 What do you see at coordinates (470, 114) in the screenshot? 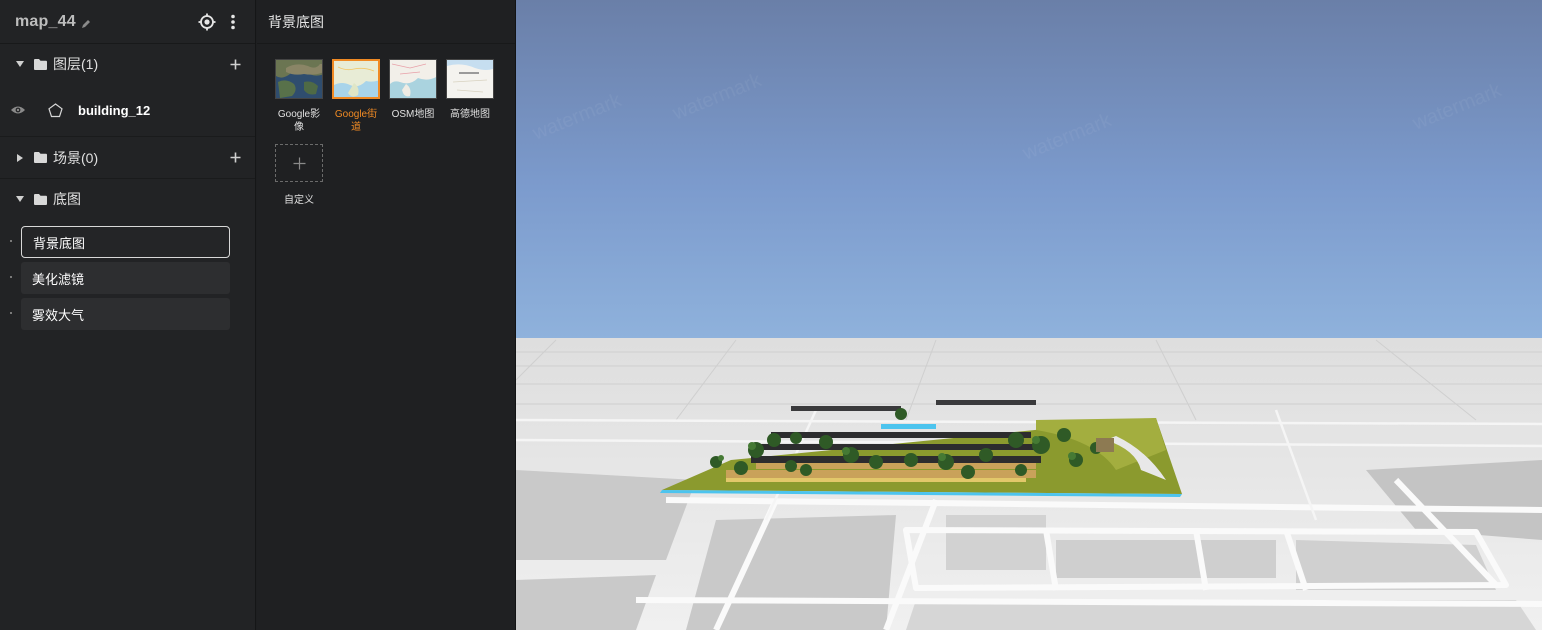
I see `thumb-label: 高德地图` at bounding box center [470, 114].